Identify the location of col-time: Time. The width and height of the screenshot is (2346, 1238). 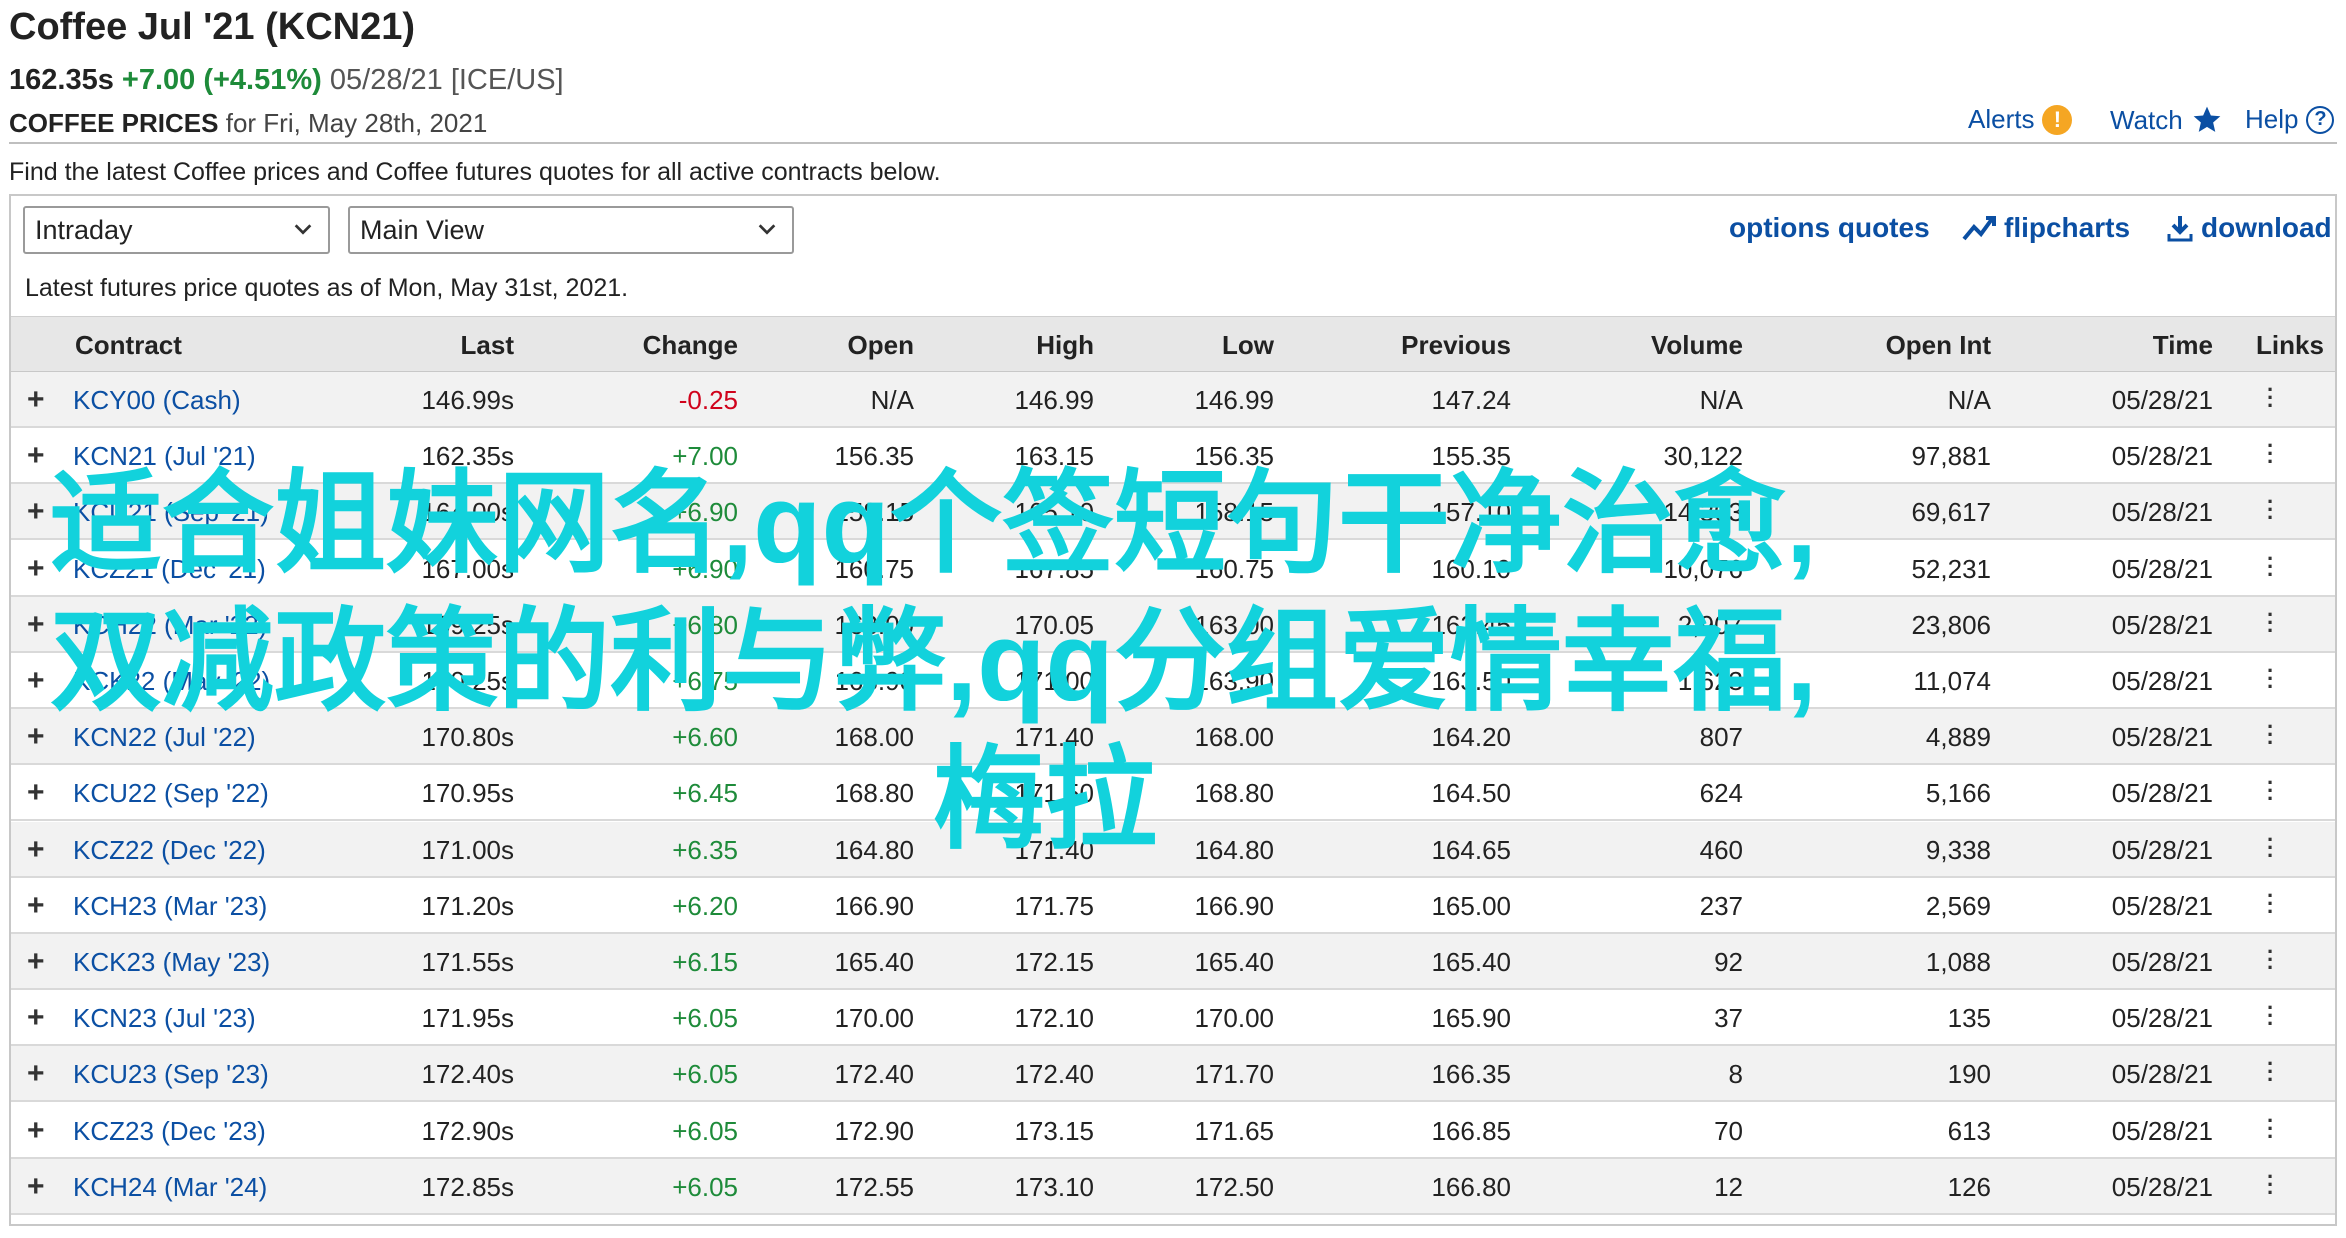
(2132, 345).